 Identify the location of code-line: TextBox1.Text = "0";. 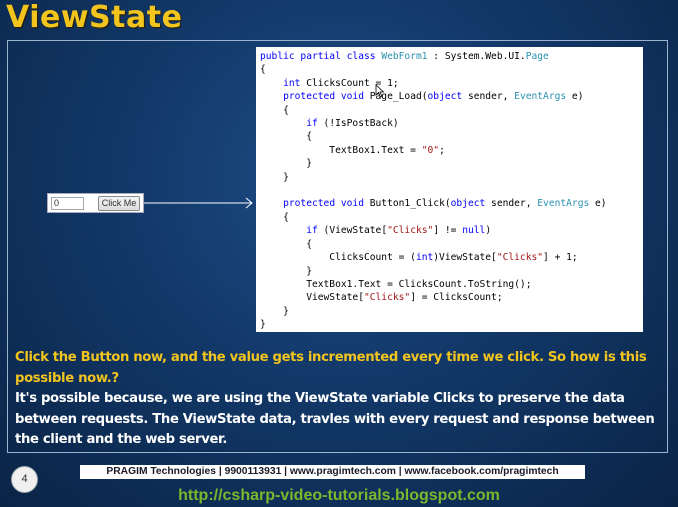
(352, 150).